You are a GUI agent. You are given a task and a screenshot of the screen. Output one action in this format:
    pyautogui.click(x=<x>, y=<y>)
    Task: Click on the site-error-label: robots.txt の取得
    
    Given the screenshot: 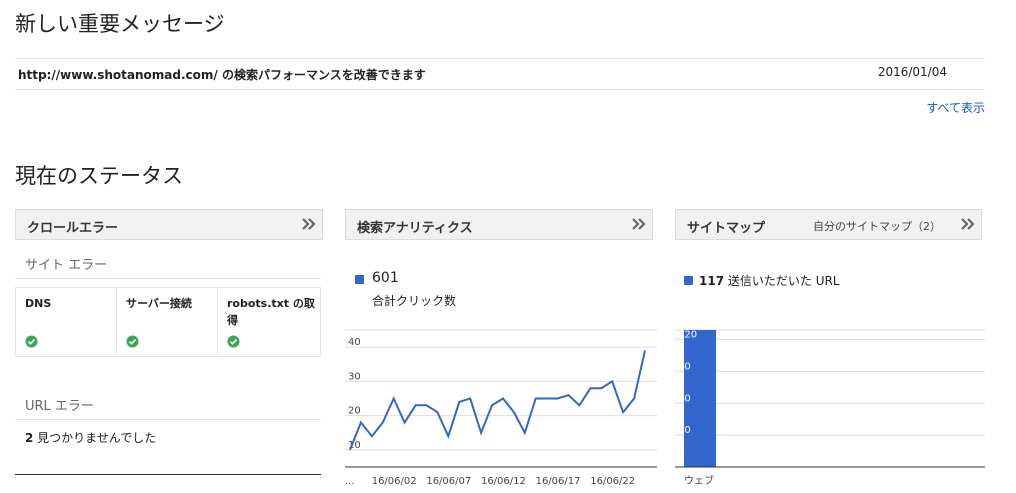 What is the action you would take?
    pyautogui.click(x=271, y=312)
    